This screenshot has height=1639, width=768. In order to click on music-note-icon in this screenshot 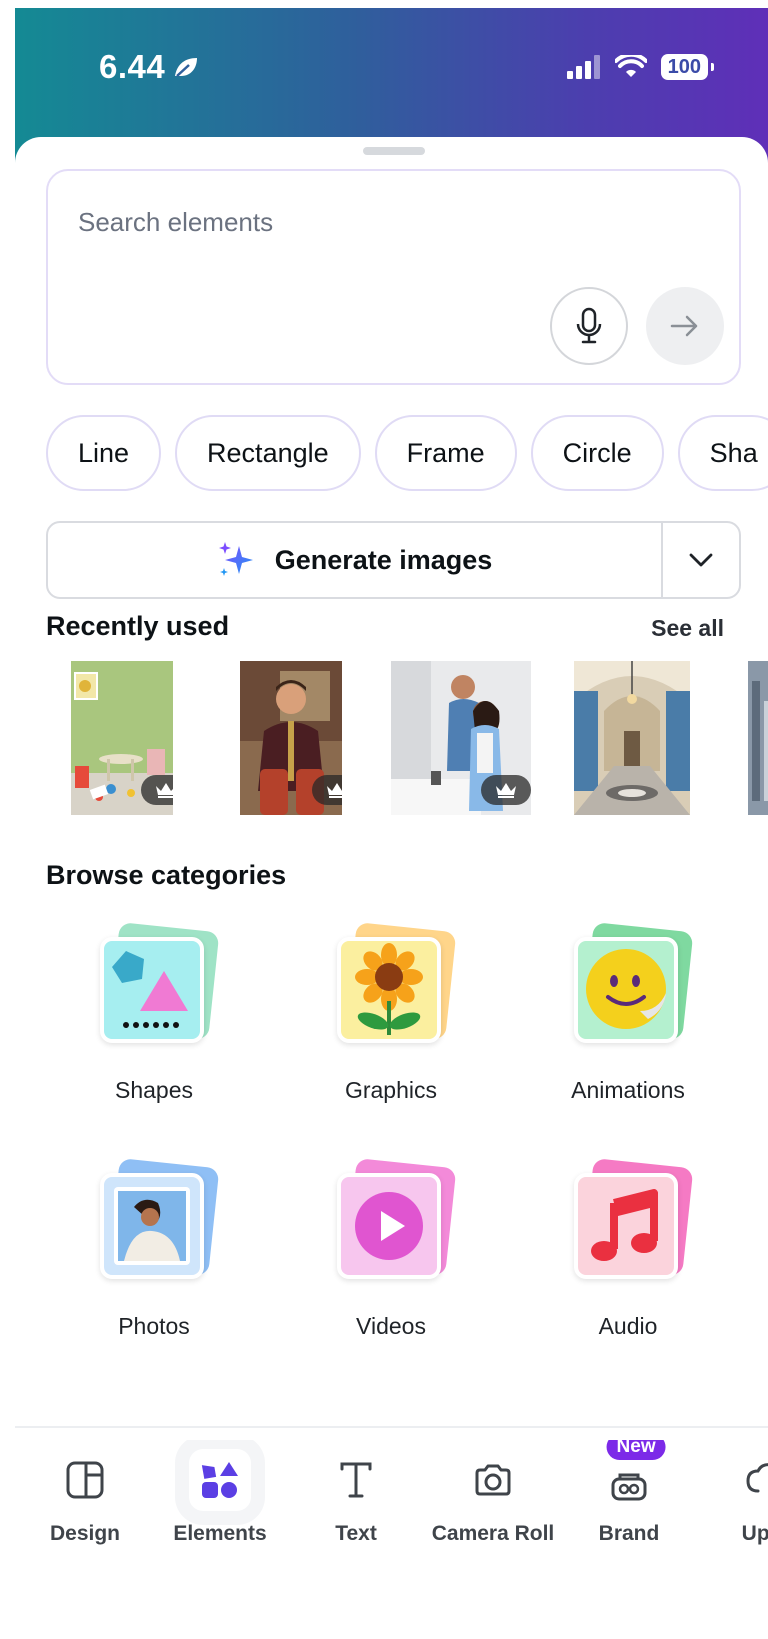, I will do `click(631, 1220)`.